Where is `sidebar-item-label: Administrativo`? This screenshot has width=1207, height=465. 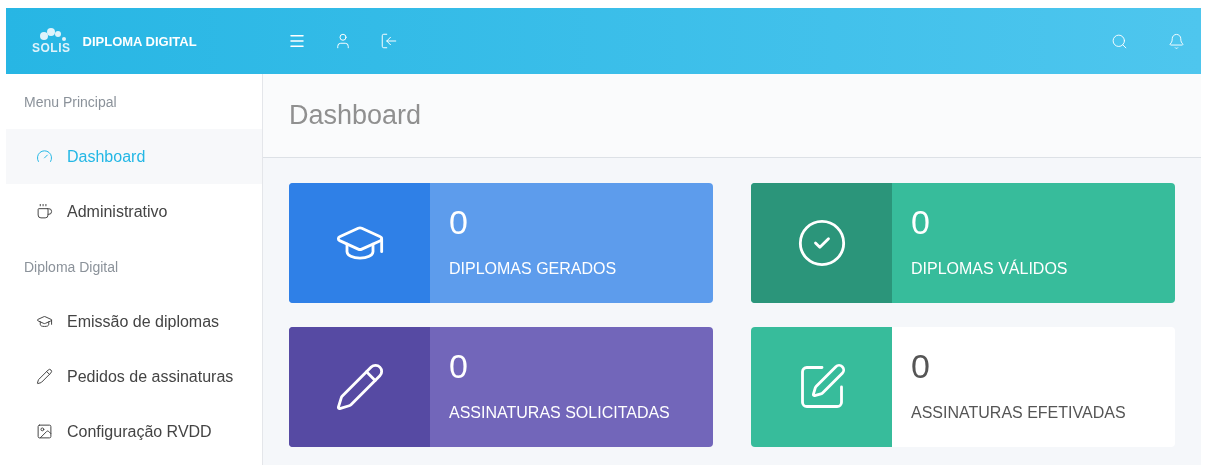
sidebar-item-label: Administrativo is located at coordinates (117, 211).